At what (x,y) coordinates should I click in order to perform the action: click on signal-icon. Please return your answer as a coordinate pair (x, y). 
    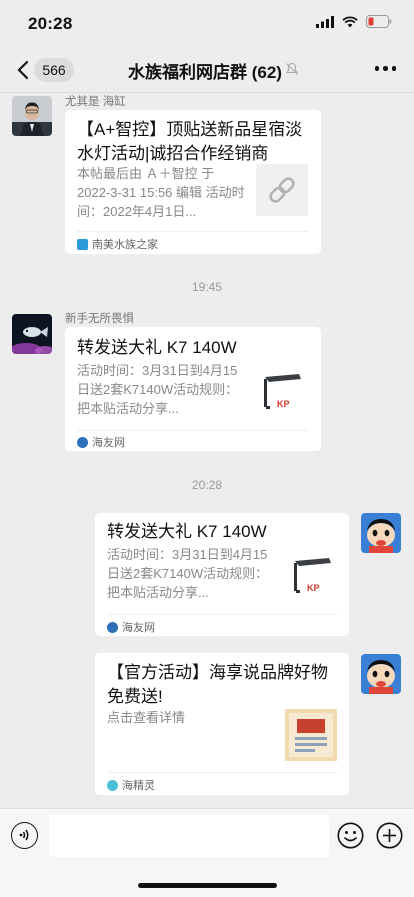
    Looking at the image, I should click on (325, 21).